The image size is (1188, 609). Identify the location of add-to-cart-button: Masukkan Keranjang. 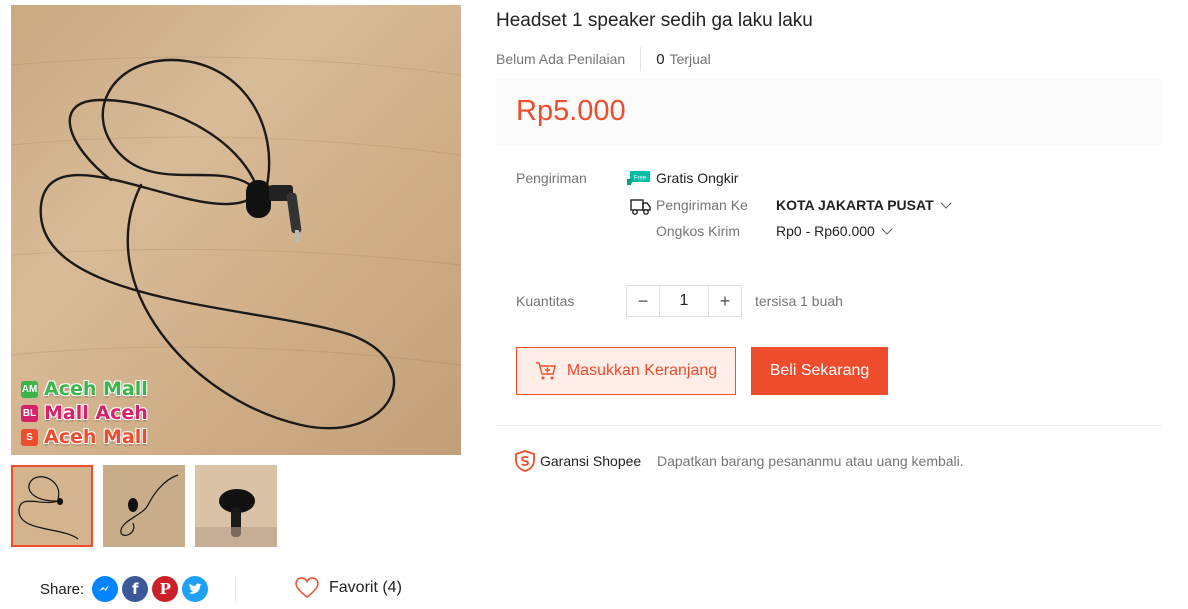
(626, 371).